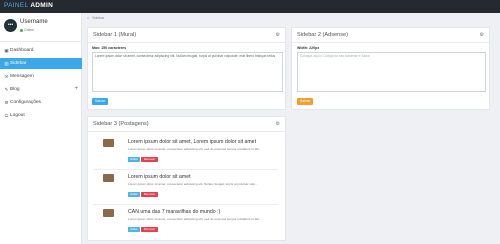  I want to click on field-label: Width: 220px, so click(308, 48).